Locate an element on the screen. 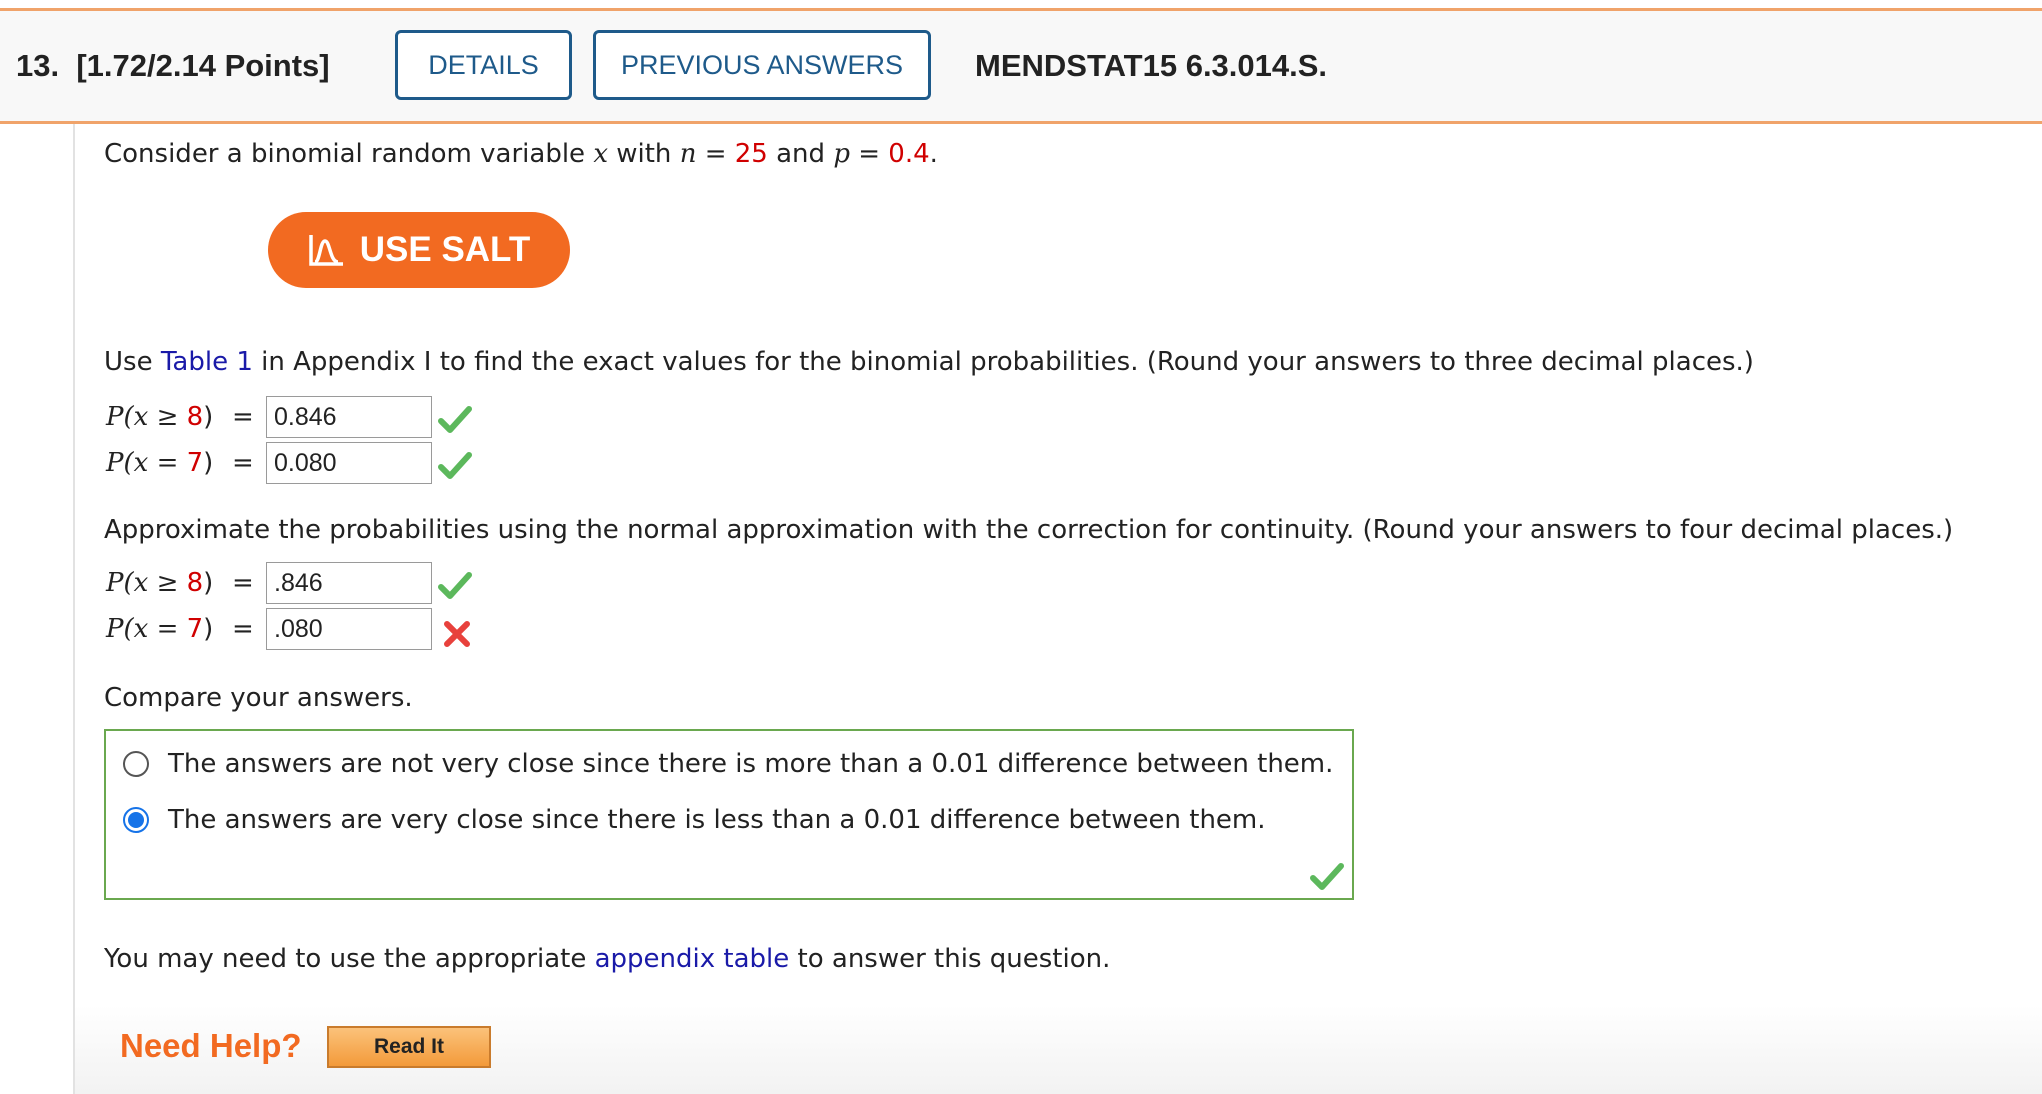  var-p: p is located at coordinates (841, 154).